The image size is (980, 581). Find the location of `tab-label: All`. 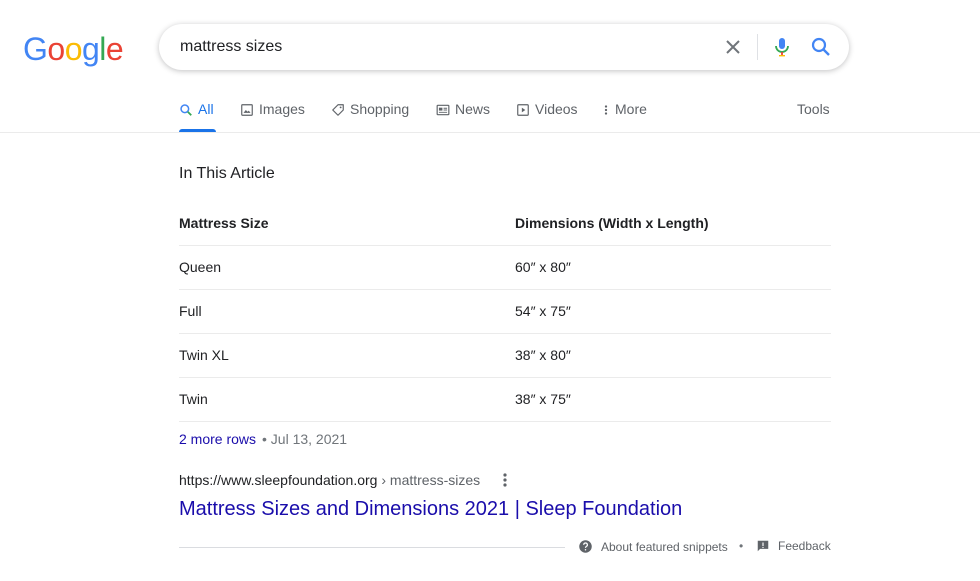

tab-label: All is located at coordinates (206, 109).